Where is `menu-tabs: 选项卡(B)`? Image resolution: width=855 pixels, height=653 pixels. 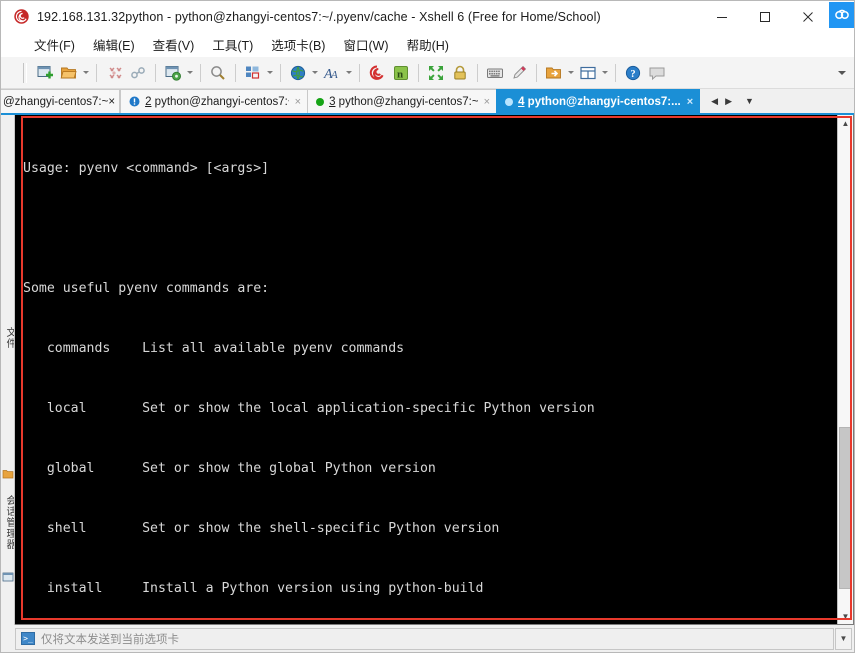 menu-tabs: 选项卡(B) is located at coordinates (298, 44).